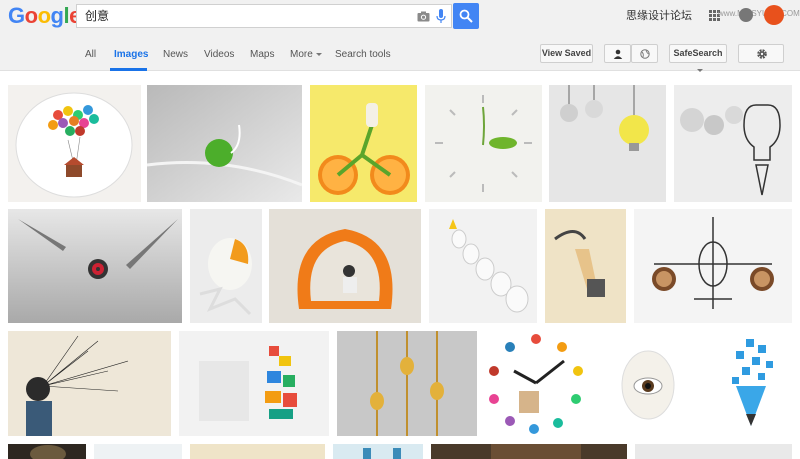 This screenshot has width=800, height=459. Describe the element at coordinates (262, 55) in the screenshot. I see `tab-maps: Maps` at that location.